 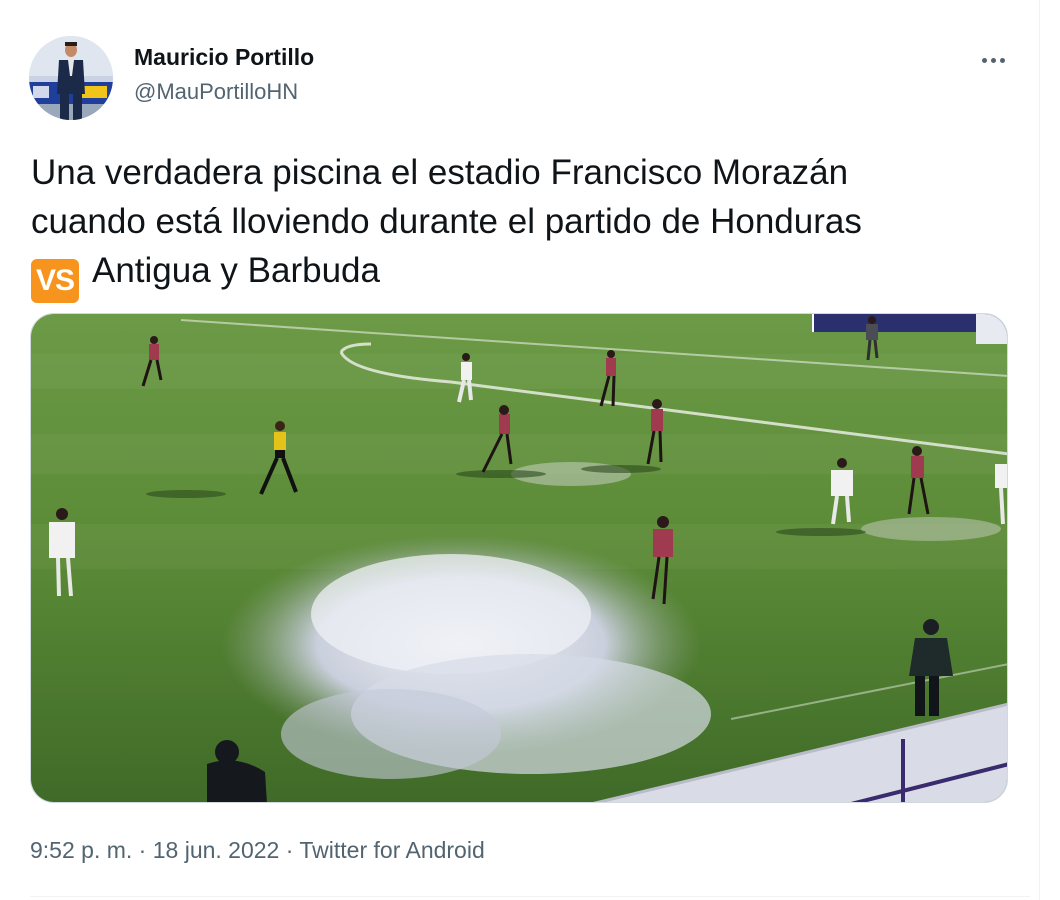 I want to click on author-name: Mauricio Portillo, so click(x=224, y=57).